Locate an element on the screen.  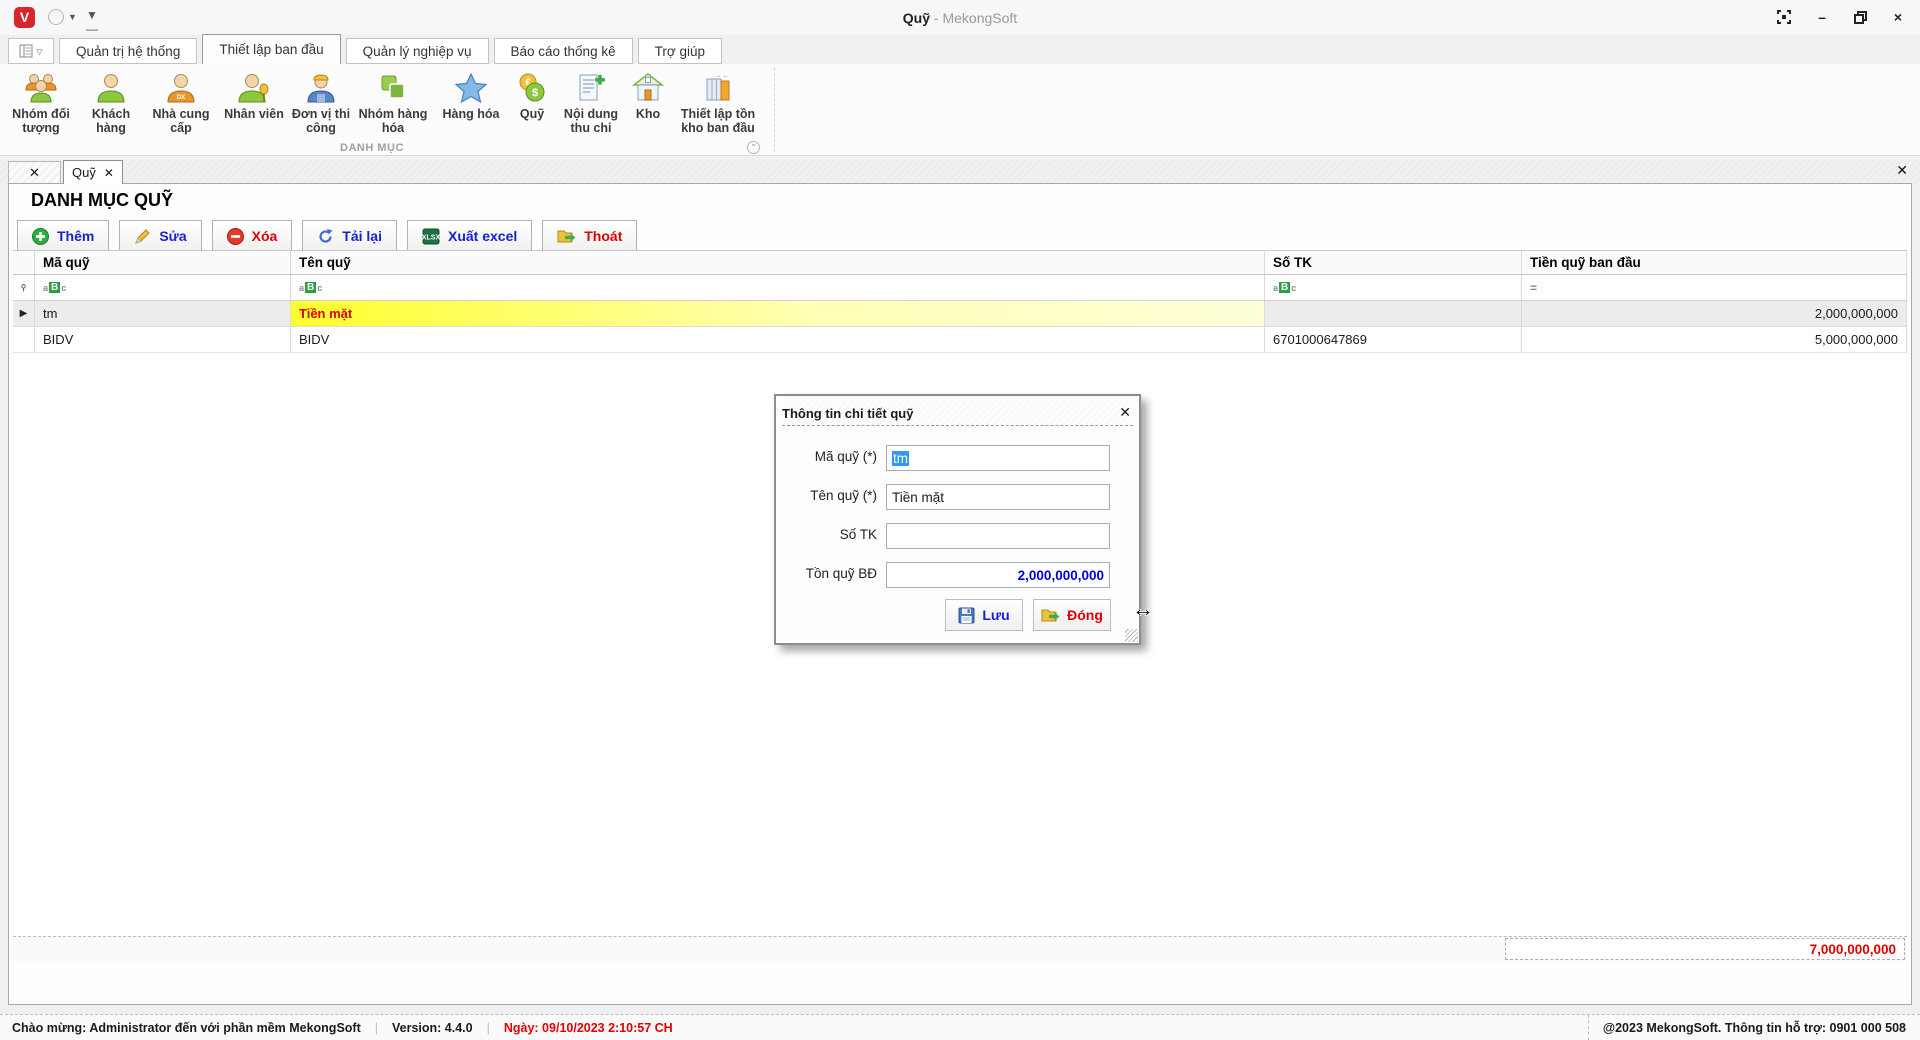
row-indicator-cell is located at coordinates (24, 339).